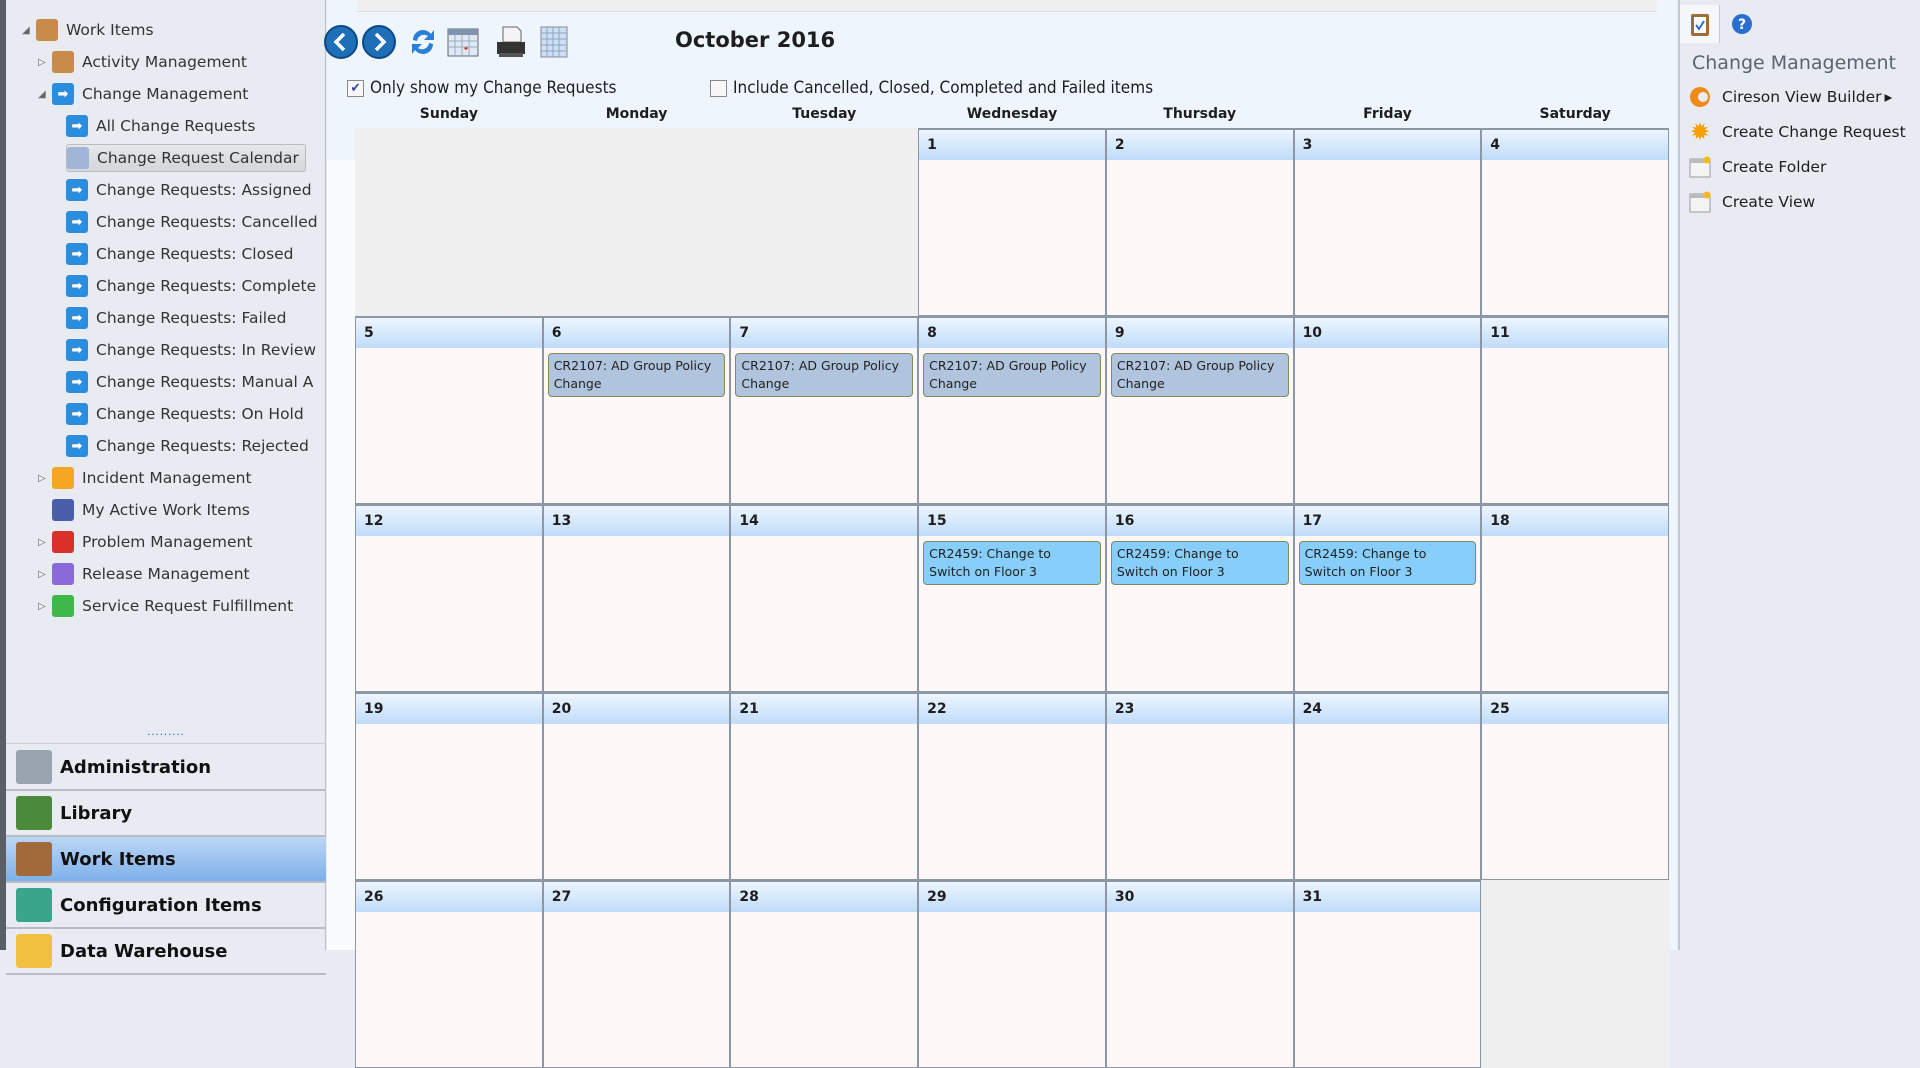 This screenshot has width=1920, height=1068. I want to click on day-cell: 13, so click(636, 598).